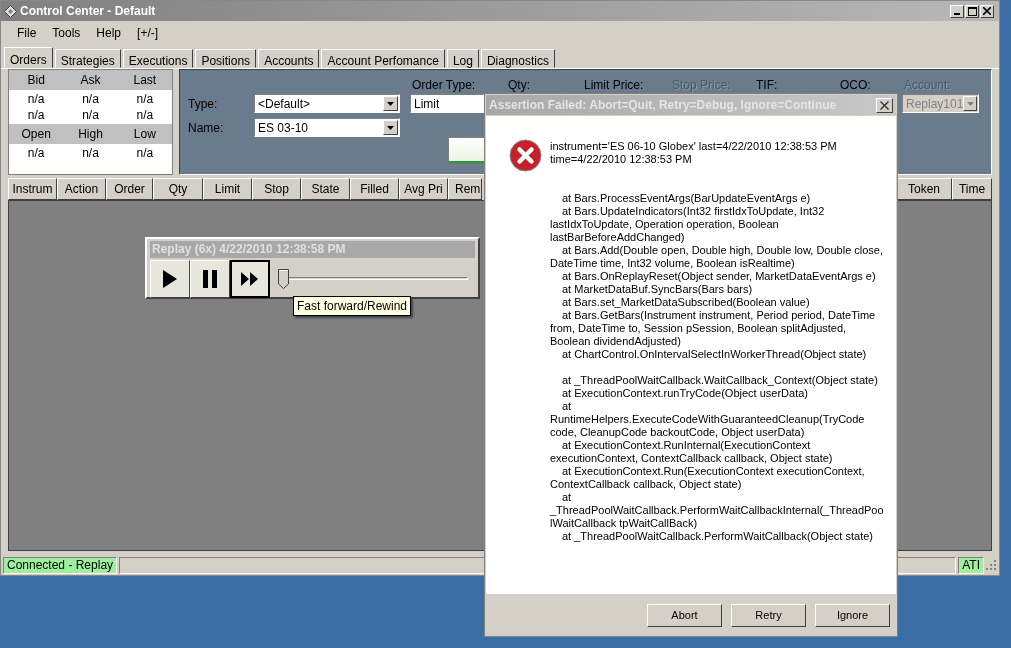  What do you see at coordinates (87, 58) in the screenshot?
I see `tab: Strategies` at bounding box center [87, 58].